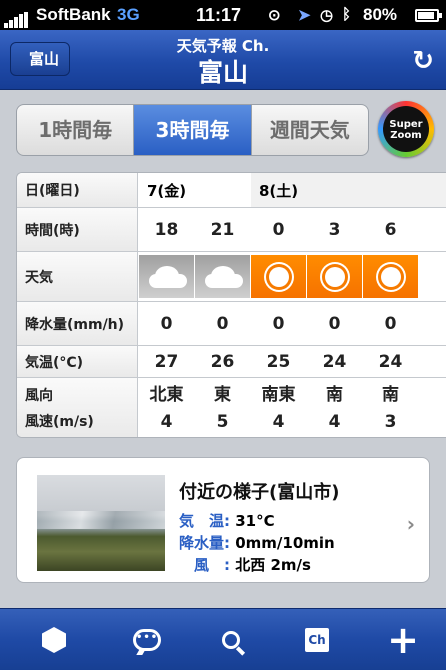 The width and height of the screenshot is (446, 670). What do you see at coordinates (390, 421) in the screenshot?
I see `wind-speed: 3` at bounding box center [390, 421].